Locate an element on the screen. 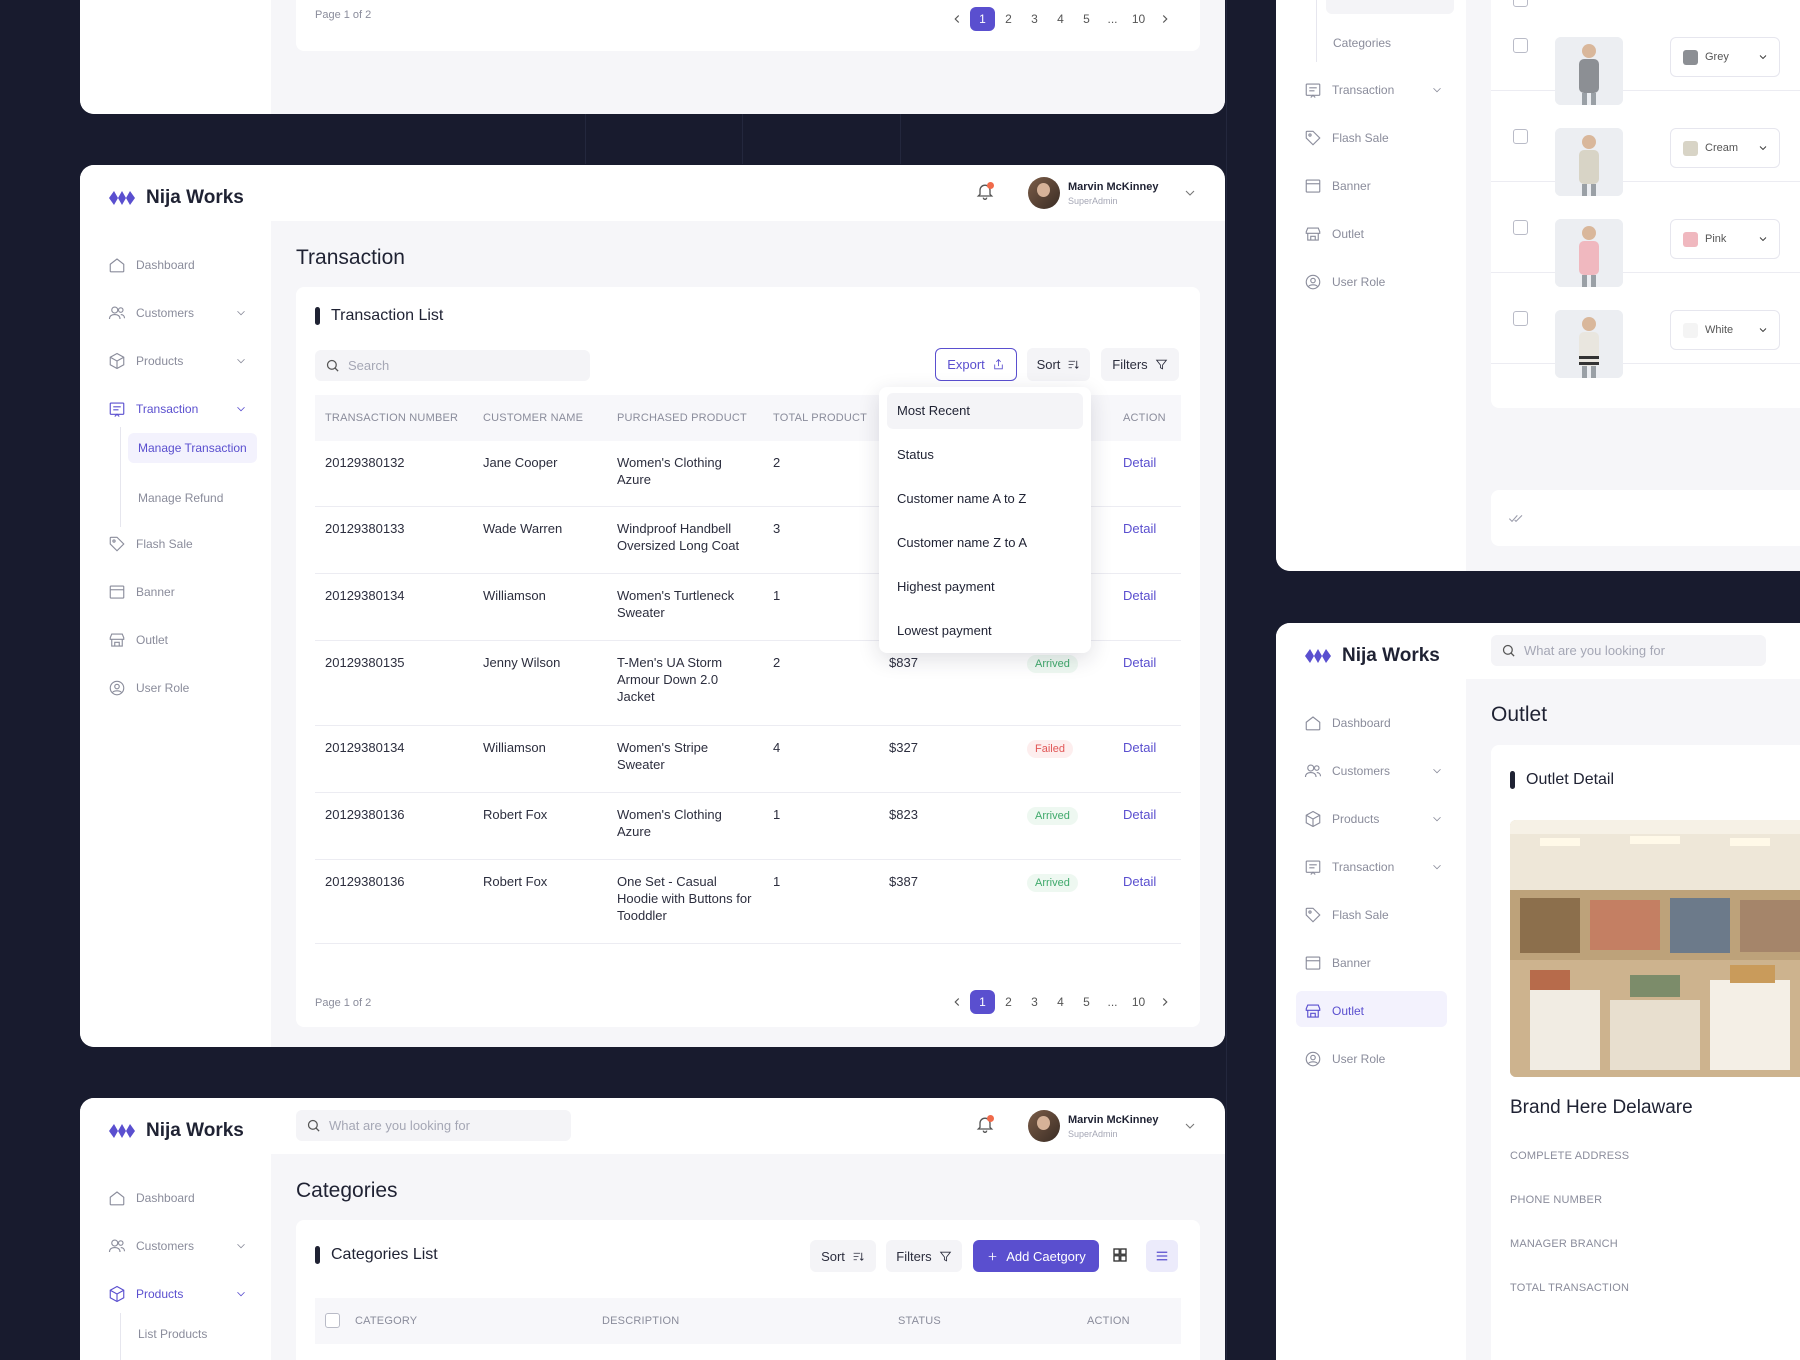 The height and width of the screenshot is (1360, 1800). sort-option: Customer name A to Z is located at coordinates (985, 499).